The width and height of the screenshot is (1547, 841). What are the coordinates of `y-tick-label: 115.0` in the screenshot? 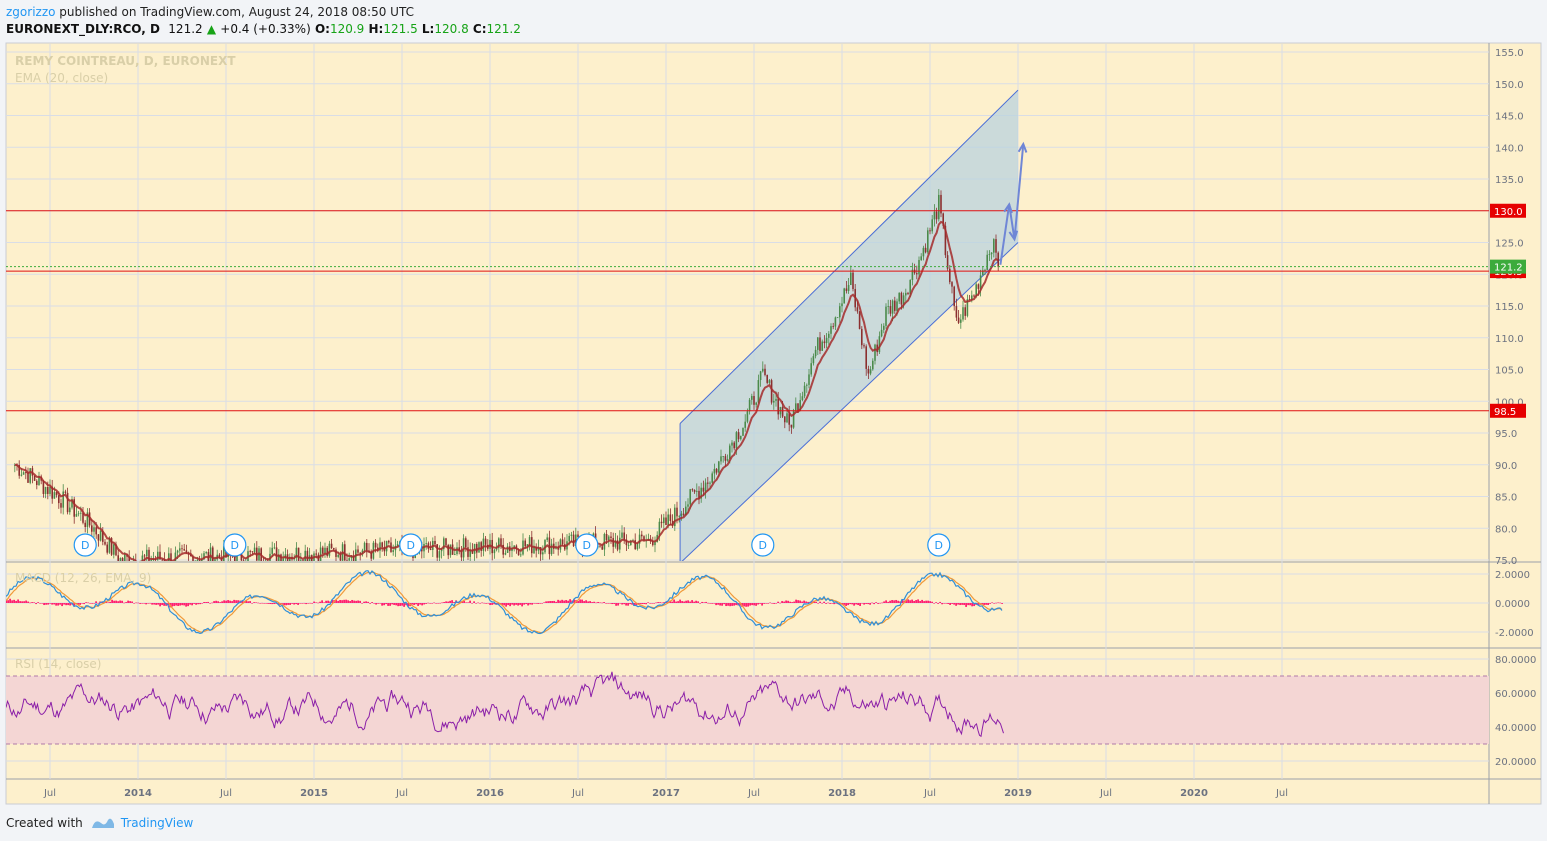 It's located at (1509, 307).